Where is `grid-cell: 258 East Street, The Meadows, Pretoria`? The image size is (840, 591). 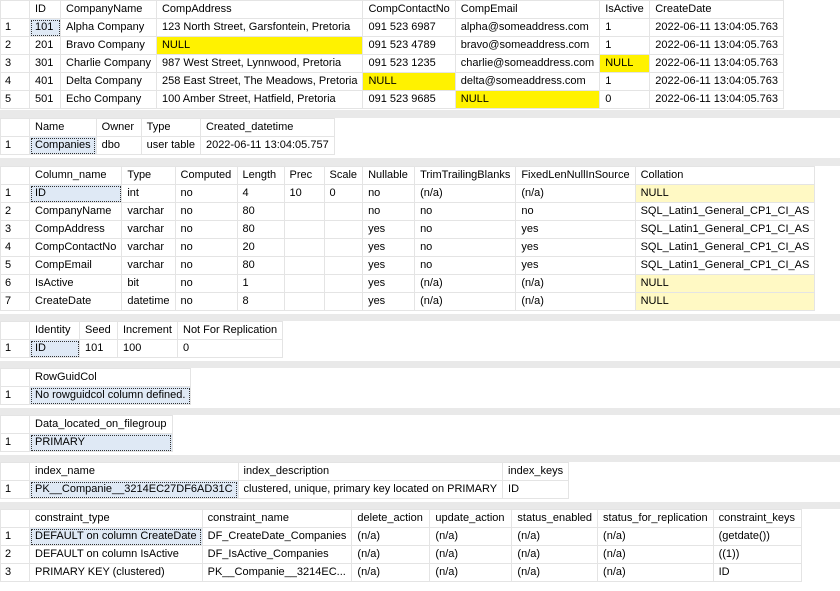 grid-cell: 258 East Street, The Meadows, Pretoria is located at coordinates (259, 81).